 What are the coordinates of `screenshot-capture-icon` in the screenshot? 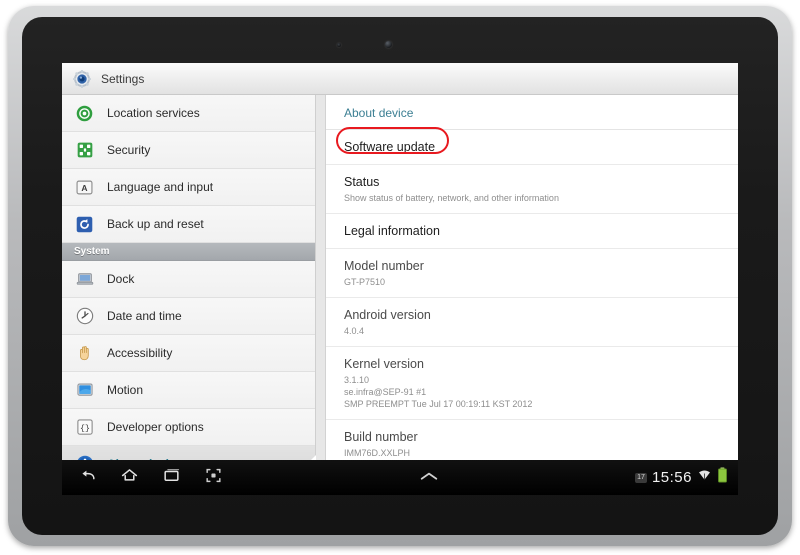 It's located at (213, 478).